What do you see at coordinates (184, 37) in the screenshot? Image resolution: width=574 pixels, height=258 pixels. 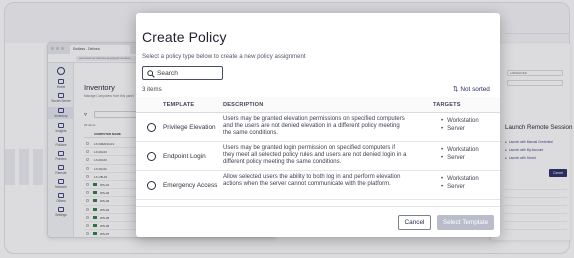 I see `dialog-title: Create Policy` at bounding box center [184, 37].